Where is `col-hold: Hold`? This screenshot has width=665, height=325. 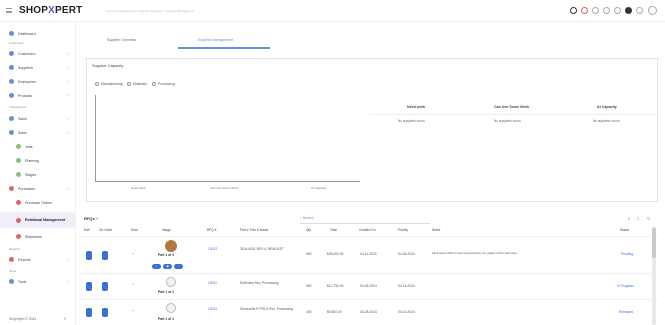 col-hold: Hold is located at coordinates (134, 230).